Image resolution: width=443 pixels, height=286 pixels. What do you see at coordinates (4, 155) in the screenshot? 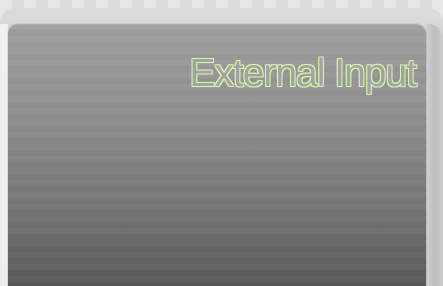
I see `left-edge` at bounding box center [4, 155].